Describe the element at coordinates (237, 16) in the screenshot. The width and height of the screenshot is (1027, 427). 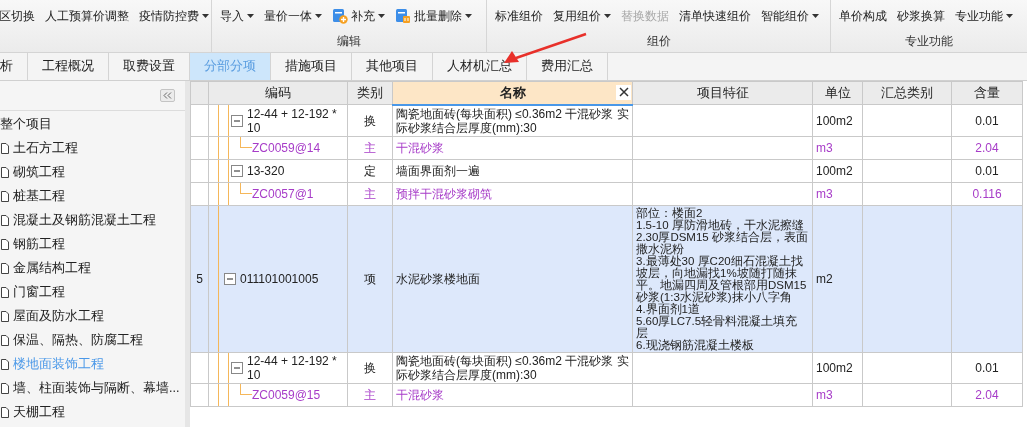
I see `toolbar-button: 导入` at that location.